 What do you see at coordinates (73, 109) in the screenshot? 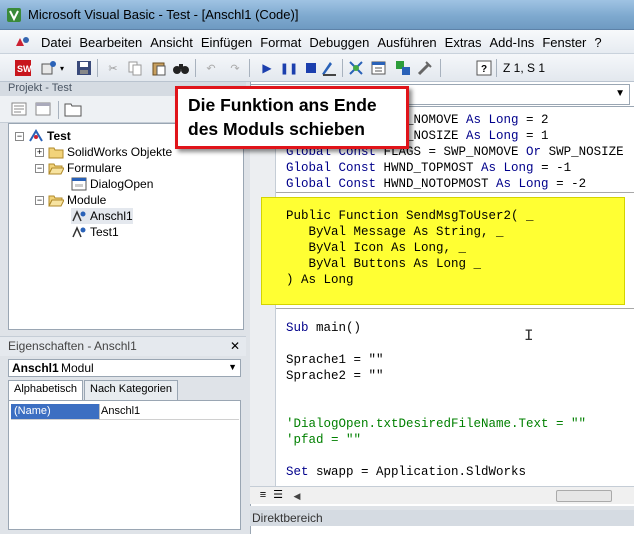
I see `toggle-folders-icon` at bounding box center [73, 109].